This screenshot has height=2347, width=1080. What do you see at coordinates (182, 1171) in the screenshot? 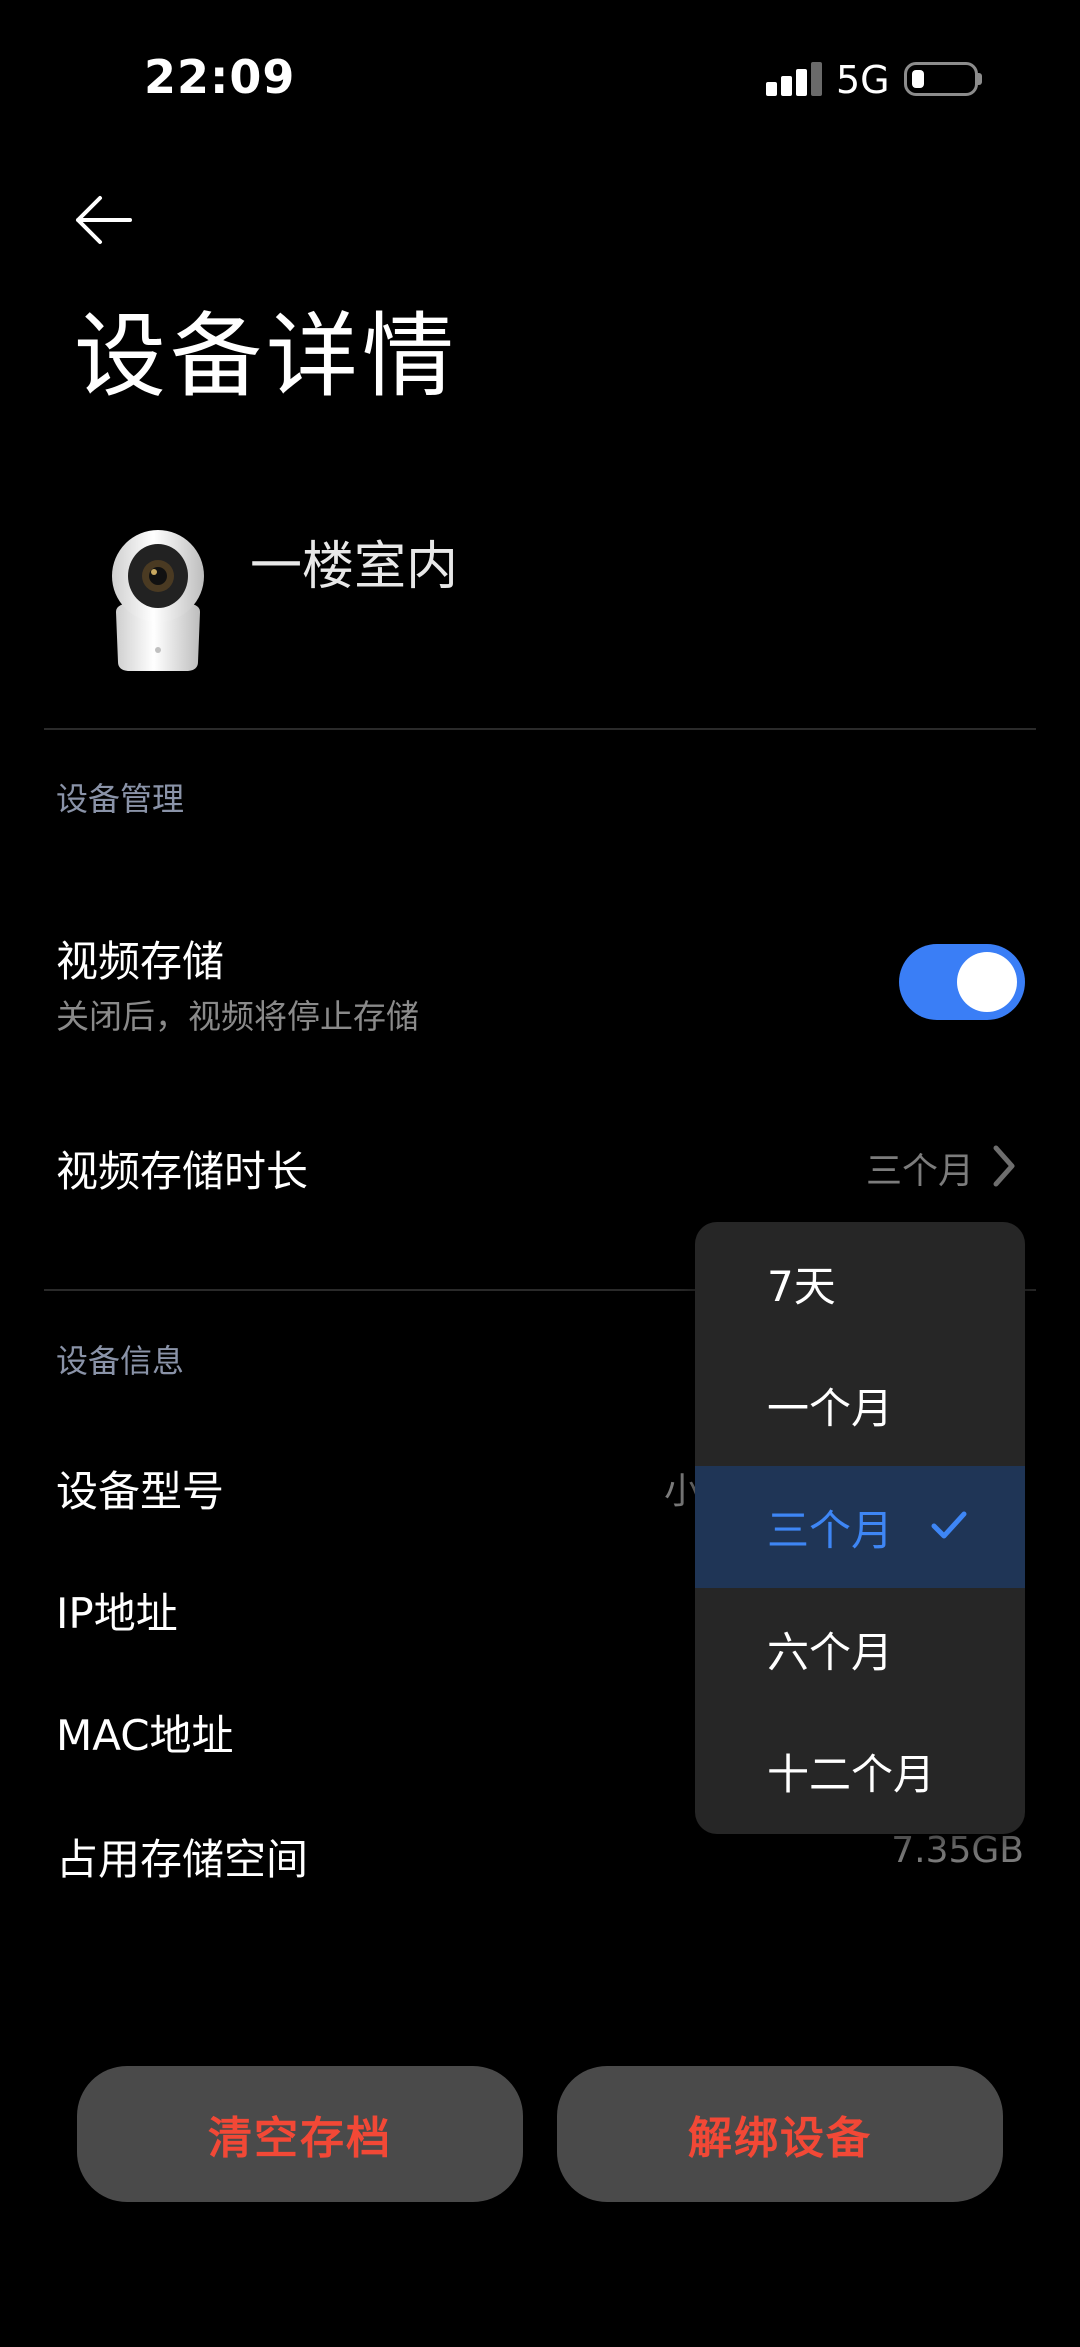
I see `storage-duration-title: 视频存储时长` at bounding box center [182, 1171].